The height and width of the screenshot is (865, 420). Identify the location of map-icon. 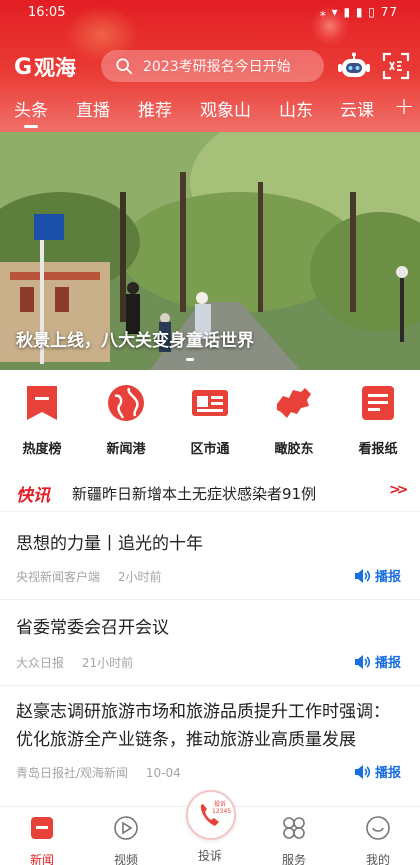
(294, 403).